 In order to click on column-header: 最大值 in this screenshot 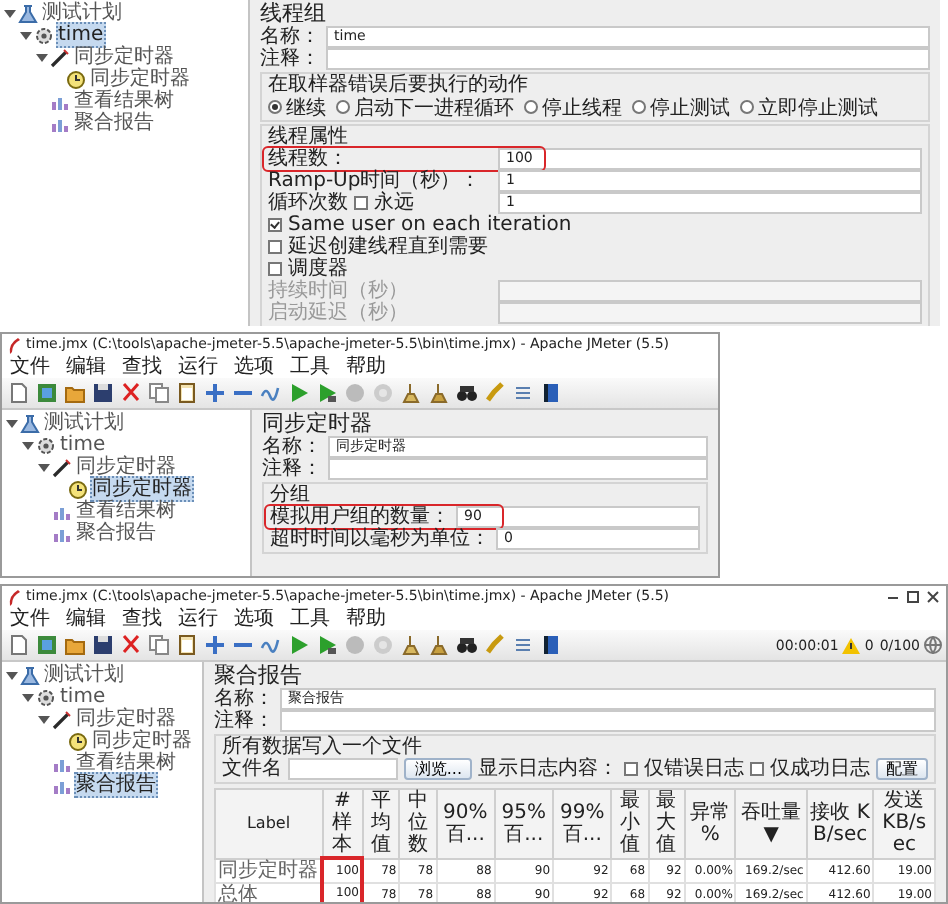, I will do `click(666, 823)`.